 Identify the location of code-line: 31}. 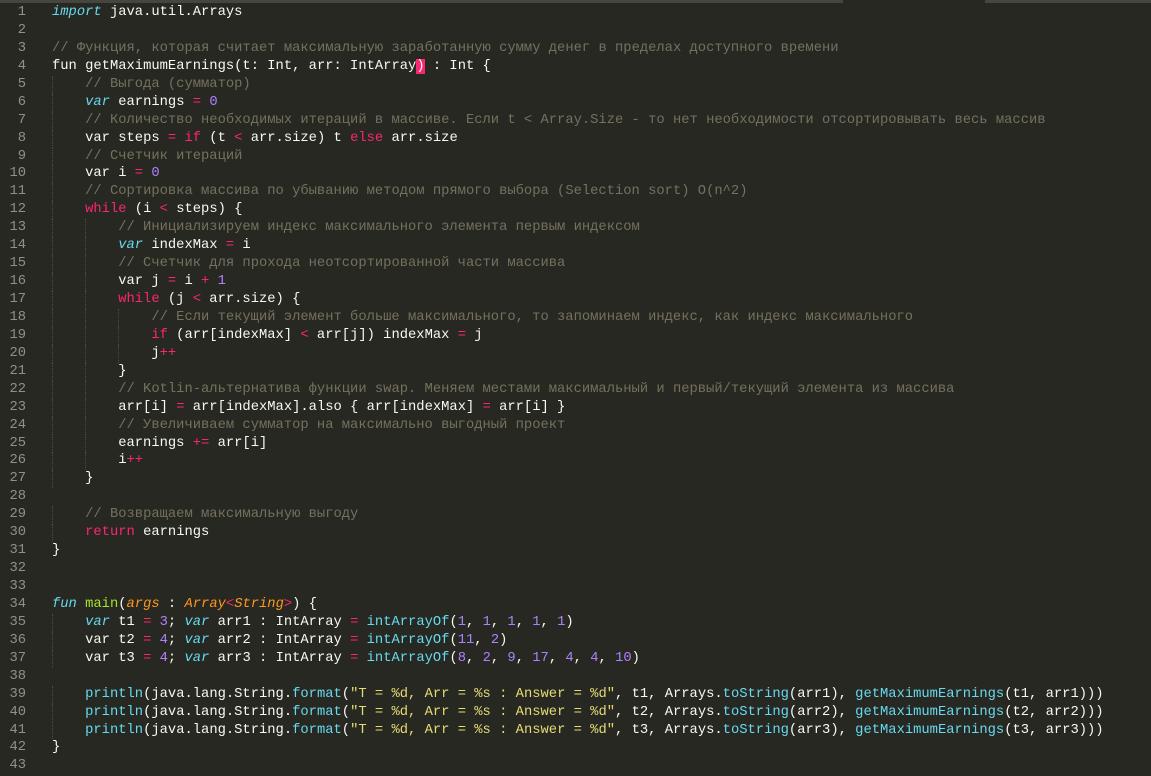
(575, 551).